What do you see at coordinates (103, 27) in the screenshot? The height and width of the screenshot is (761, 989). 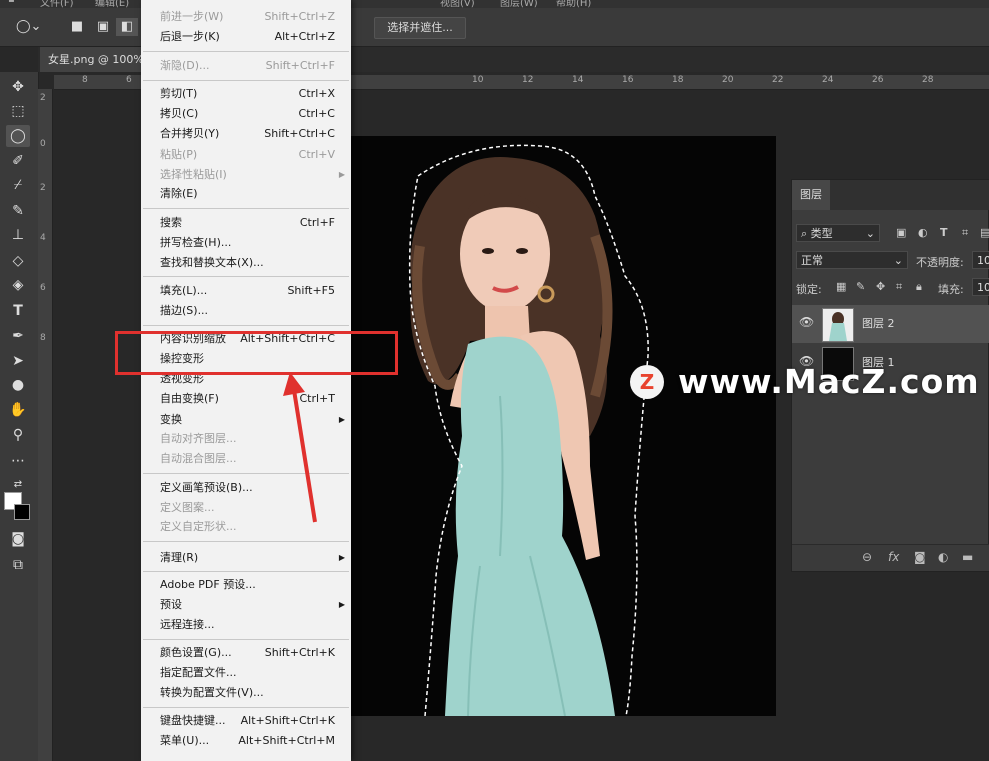 I see `add-selection-icon: ▣` at bounding box center [103, 27].